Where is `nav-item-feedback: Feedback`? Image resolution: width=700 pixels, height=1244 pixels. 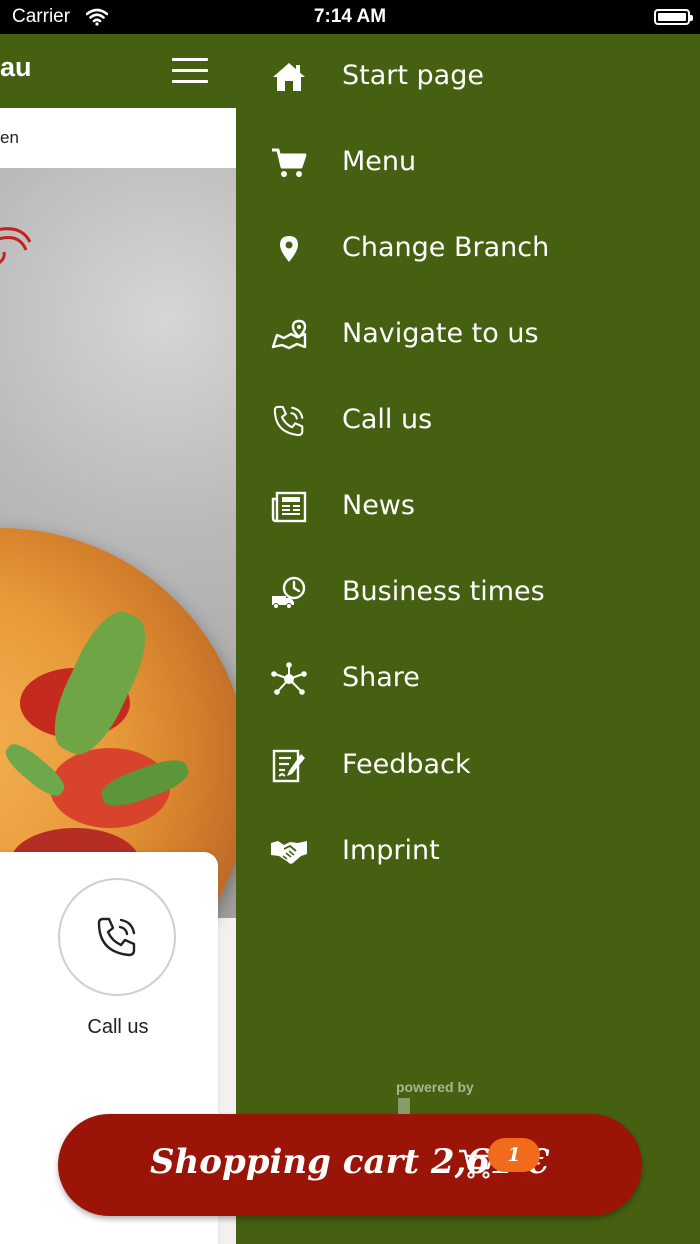 nav-item-feedback: Feedback is located at coordinates (468, 766).